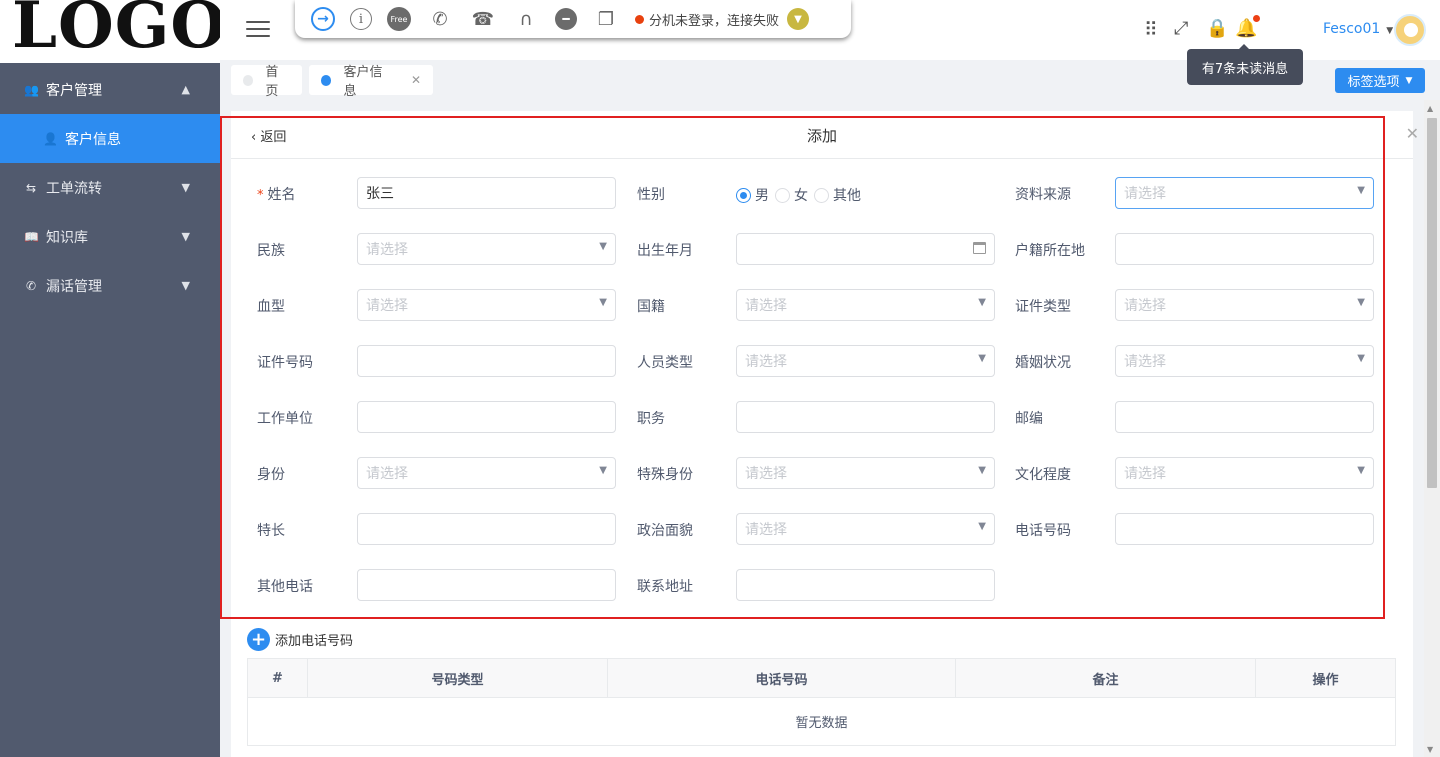 Image resolution: width=1440 pixels, height=757 pixels. What do you see at coordinates (258, 30) in the screenshot?
I see `menu-toggle-icon` at bounding box center [258, 30].